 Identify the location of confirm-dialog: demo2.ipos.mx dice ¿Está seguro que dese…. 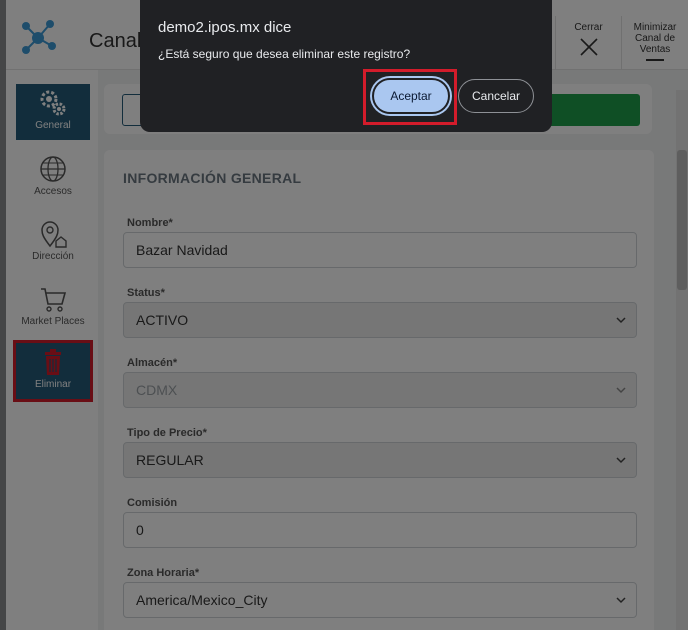
(346, 66).